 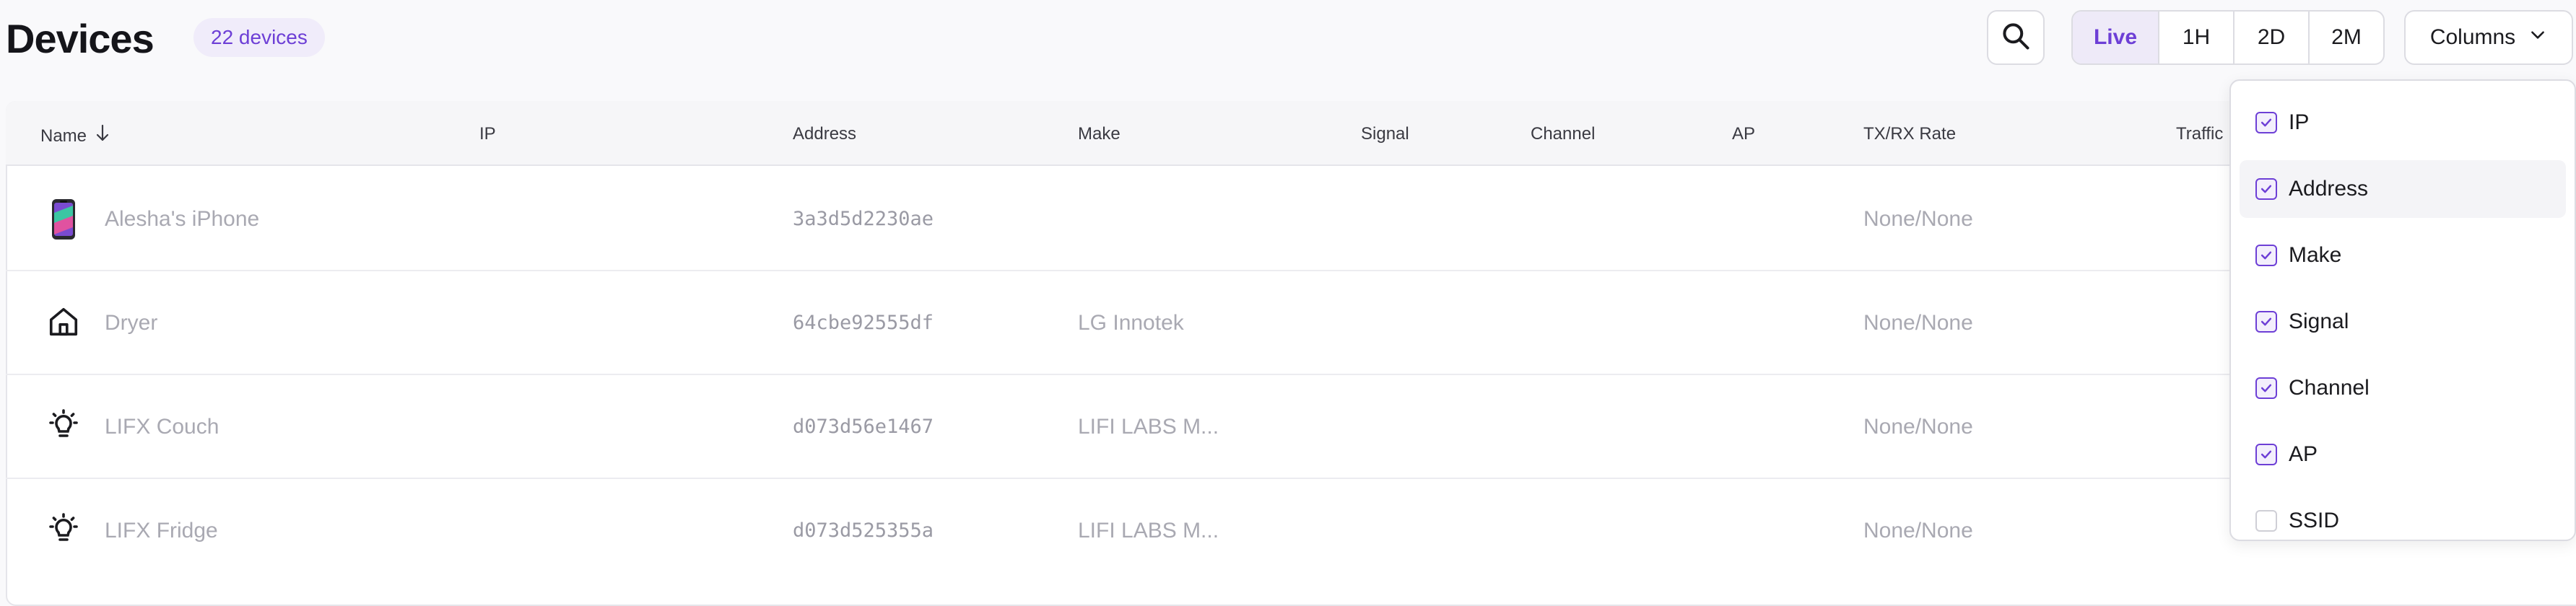 I want to click on device-name: Dryer, so click(x=131, y=323).